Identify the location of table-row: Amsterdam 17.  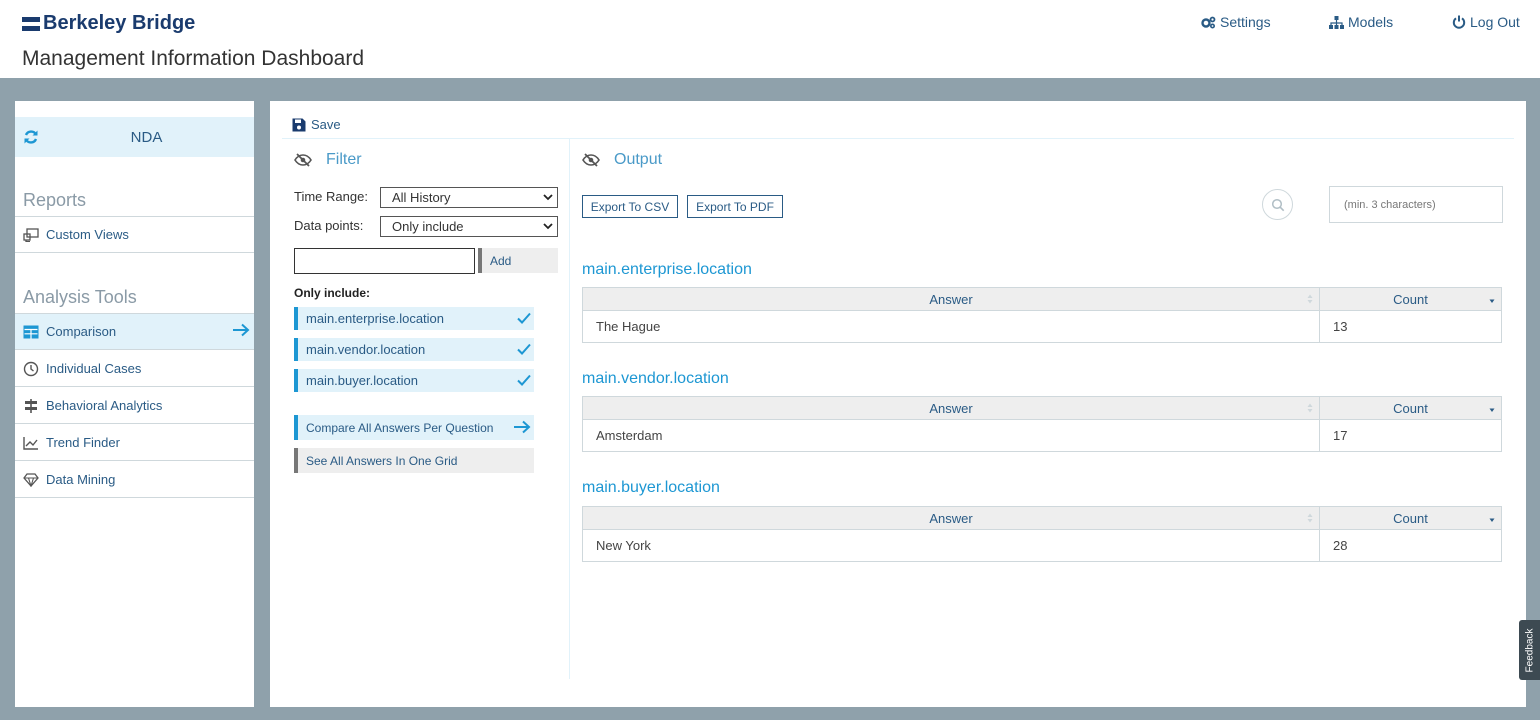
(1042, 435).